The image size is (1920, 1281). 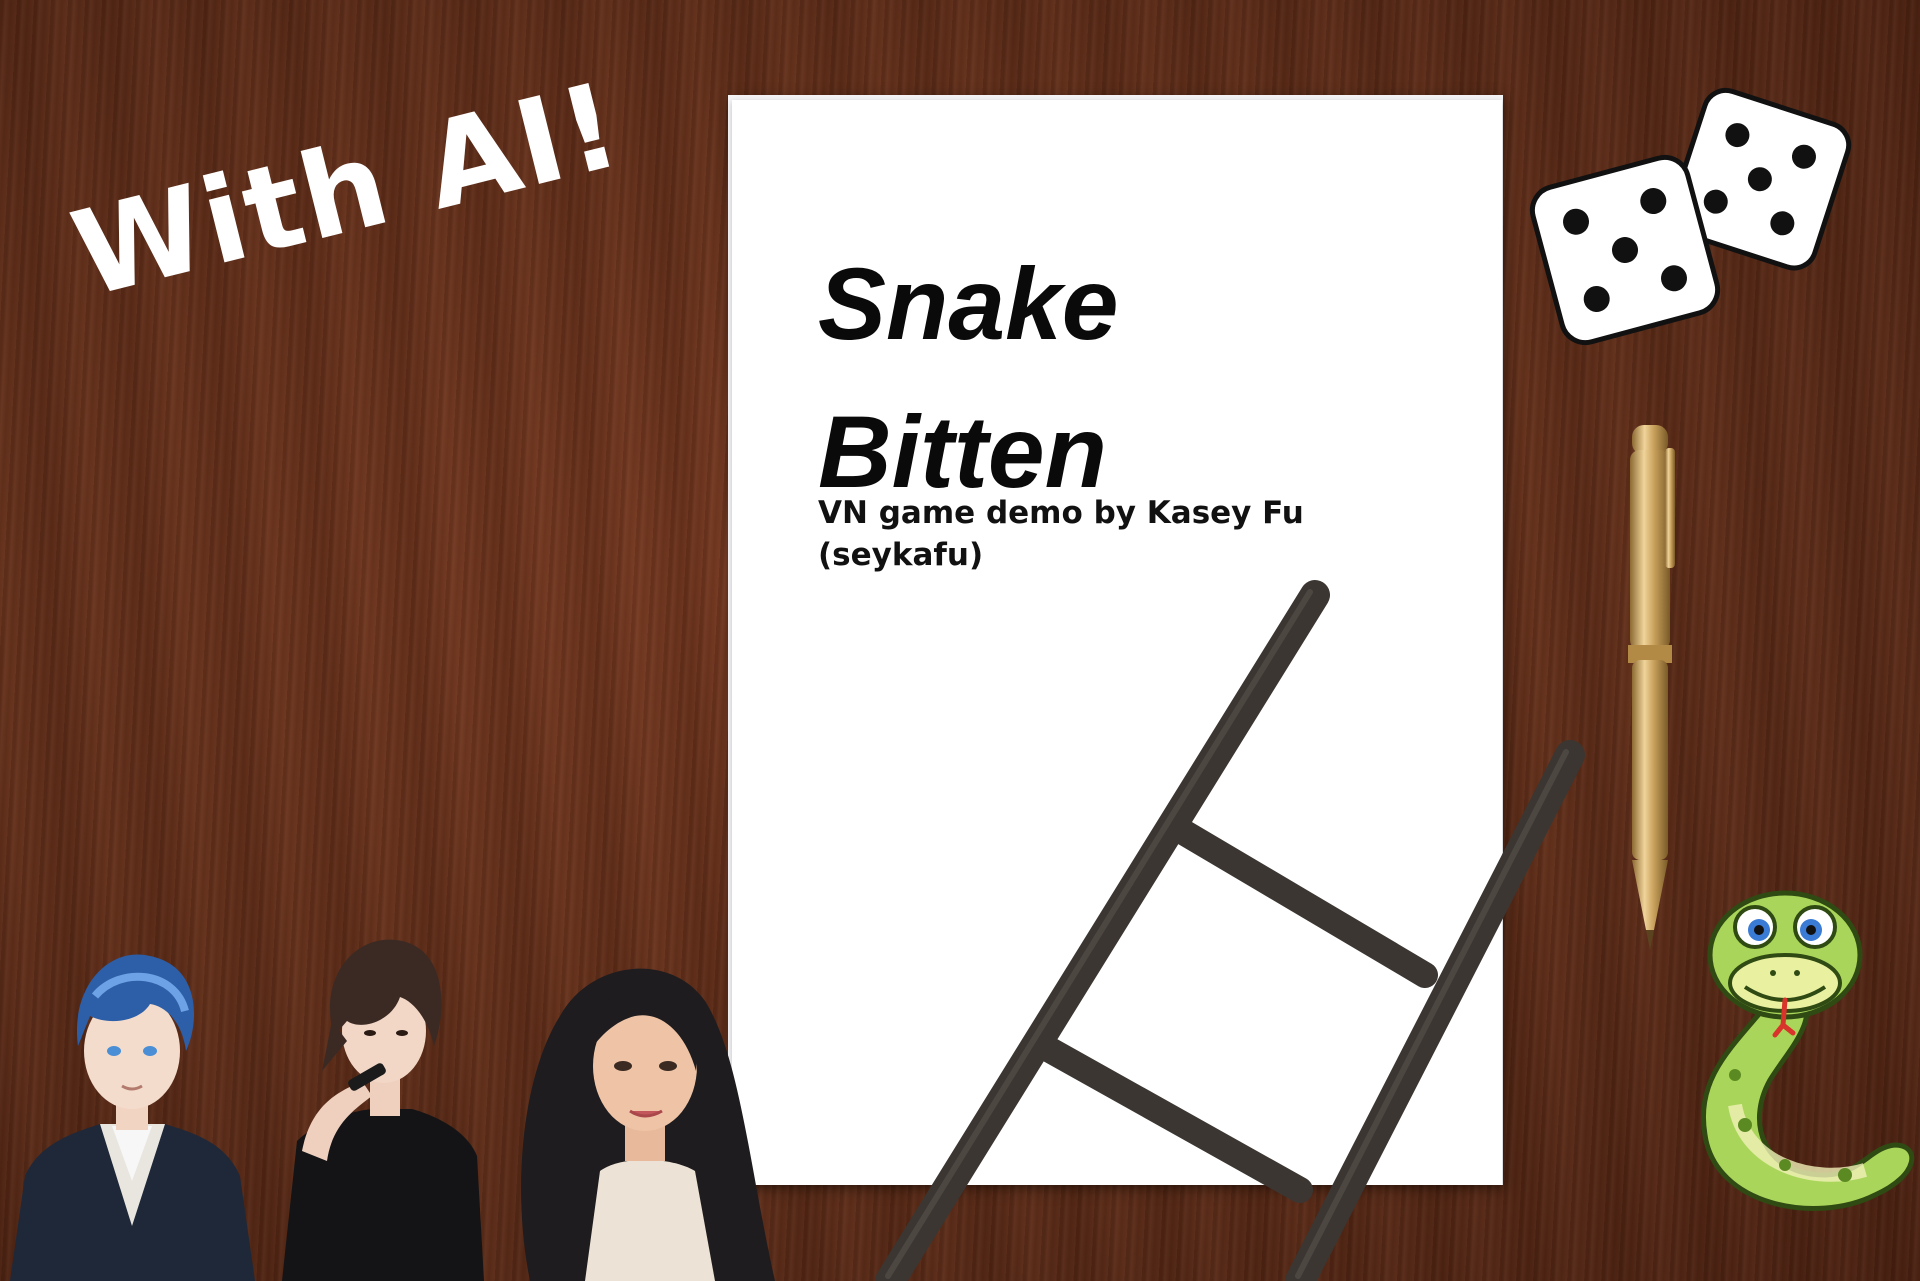 What do you see at coordinates (648, 1124) in the screenshot?
I see `character-dark-hair-woman` at bounding box center [648, 1124].